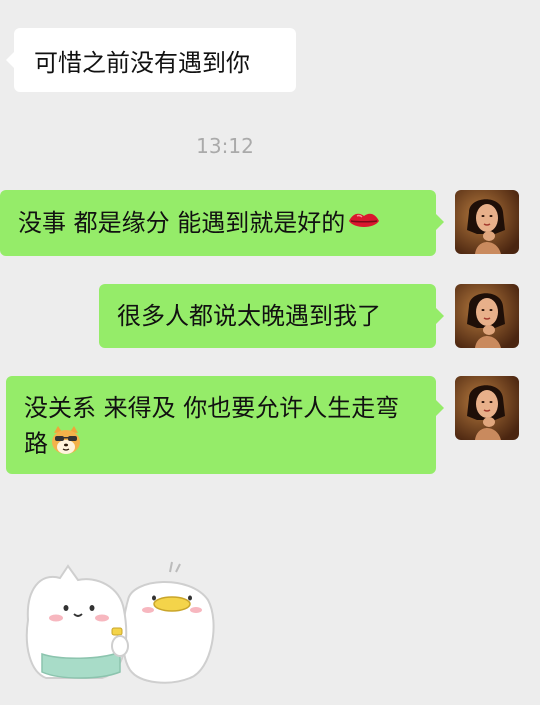  I want to click on incoming-message-bubble: 可惜之前没有遇到你, so click(151, 60).